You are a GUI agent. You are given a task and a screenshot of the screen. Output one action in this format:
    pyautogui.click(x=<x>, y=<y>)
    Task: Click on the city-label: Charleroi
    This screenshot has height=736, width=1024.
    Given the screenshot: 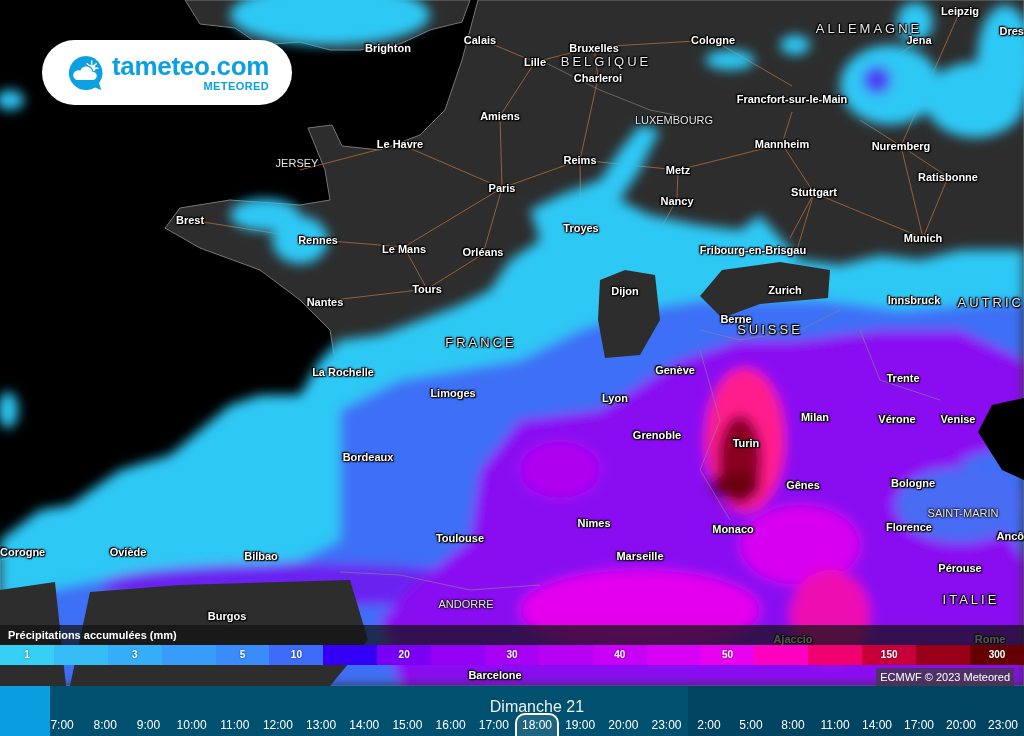 What is the action you would take?
    pyautogui.click(x=598, y=78)
    